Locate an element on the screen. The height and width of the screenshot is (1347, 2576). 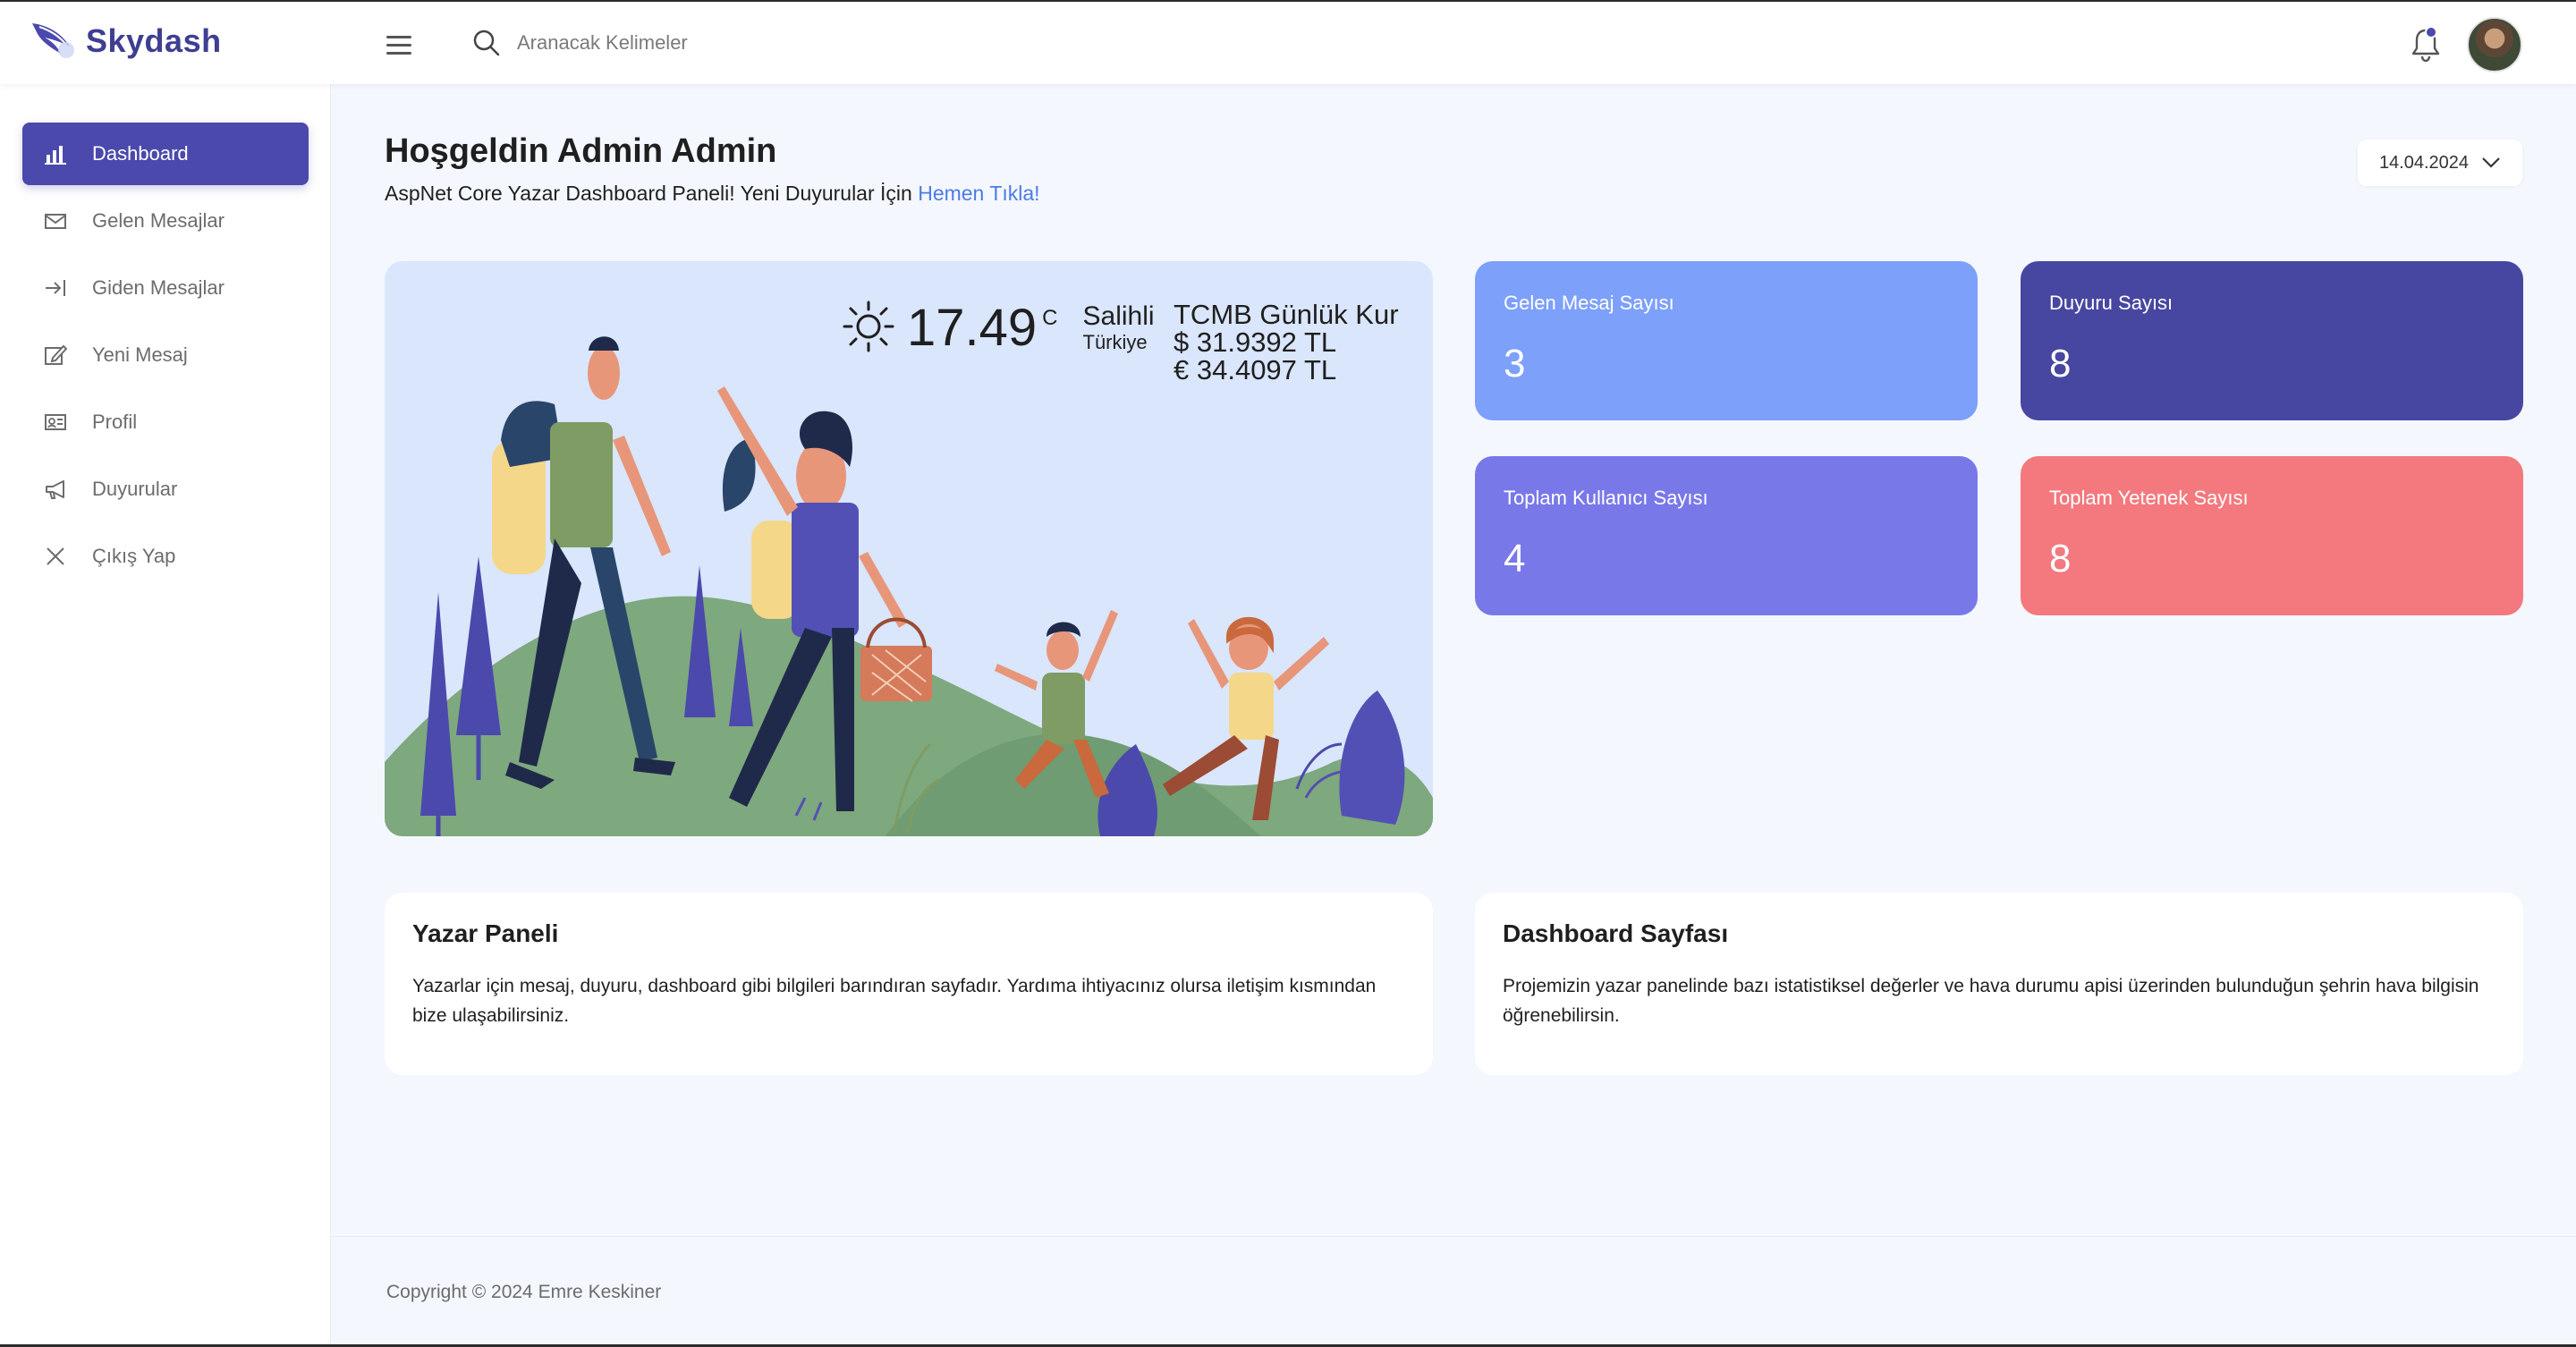
stat-value: 3 is located at coordinates (1515, 363).